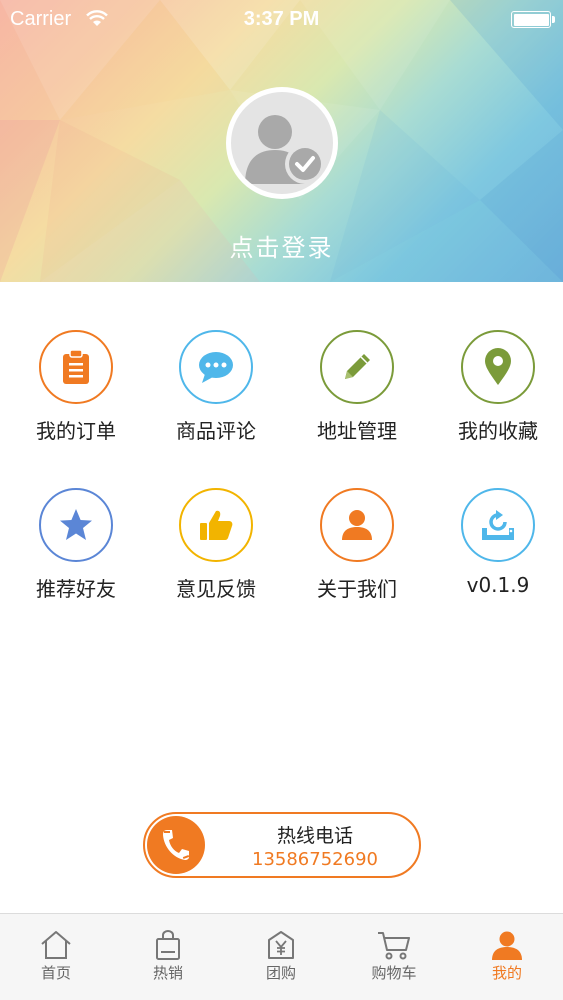 This screenshot has height=1000, width=563. I want to click on menu-item-version: v0.1.9, so click(495, 542).